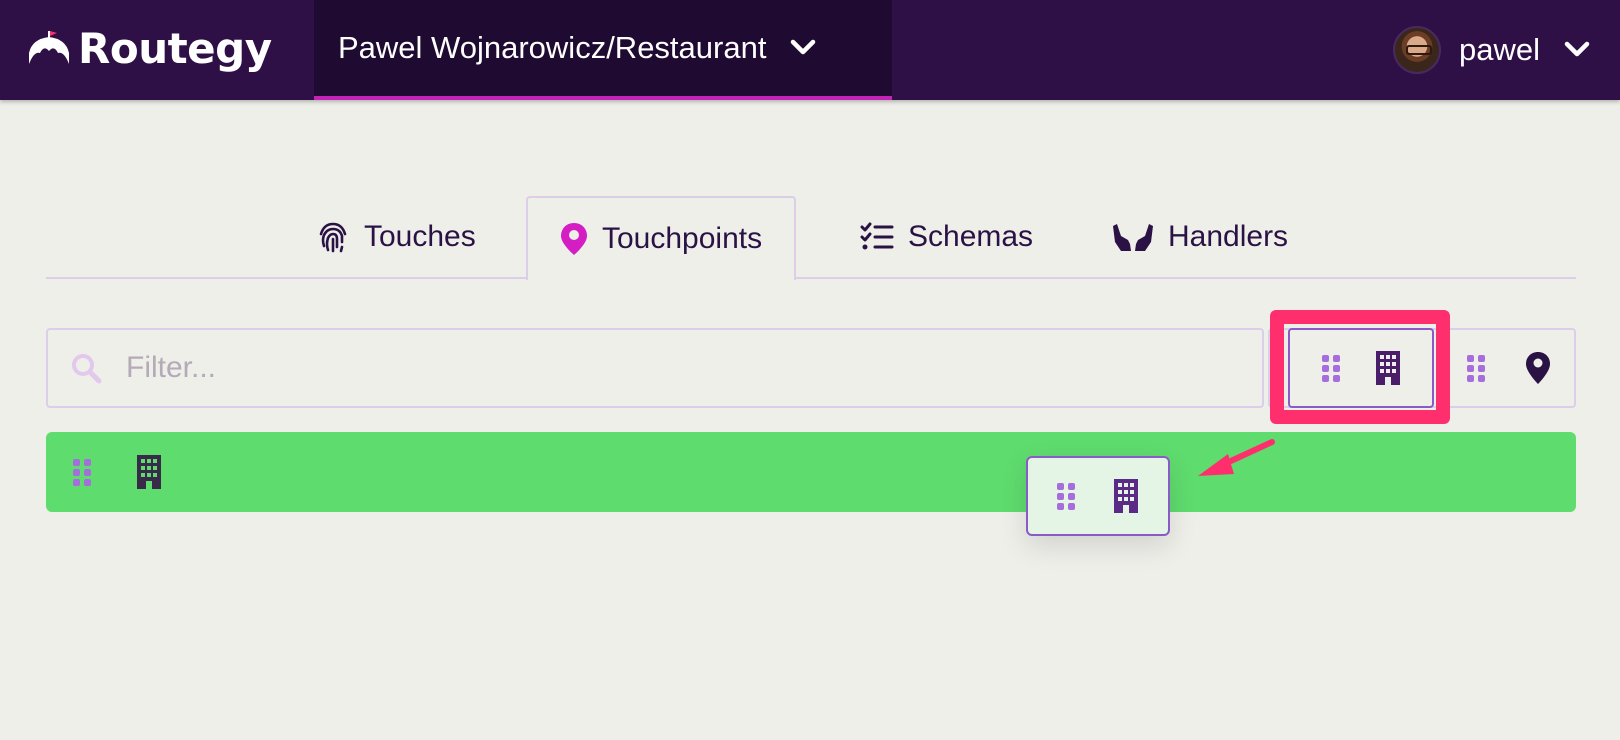 This screenshot has width=1620, height=740. Describe the element at coordinates (811, 278) in the screenshot. I see `tabs-divider` at that location.